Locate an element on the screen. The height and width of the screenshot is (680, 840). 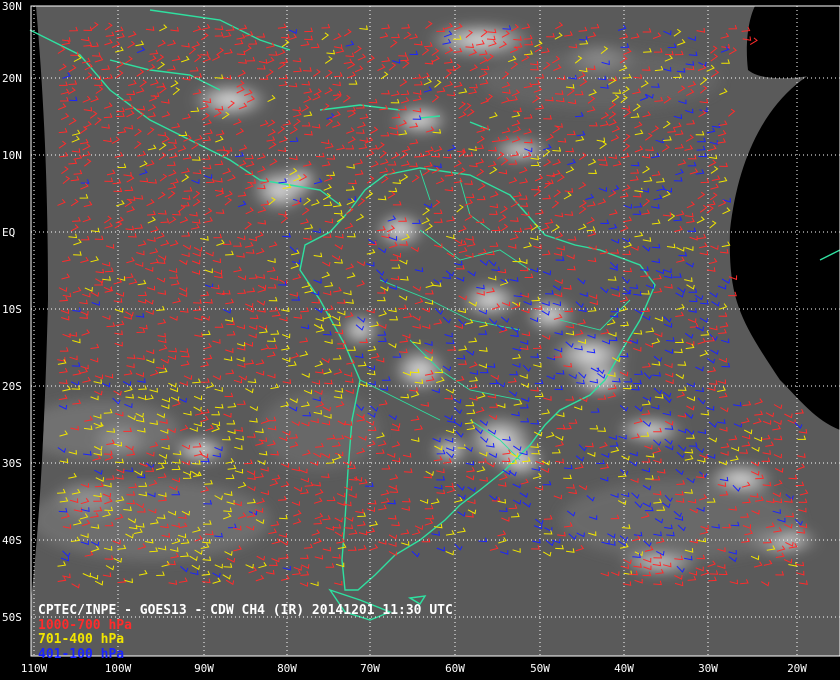
lat-tick-label: 20S is located at coordinates (12, 386).